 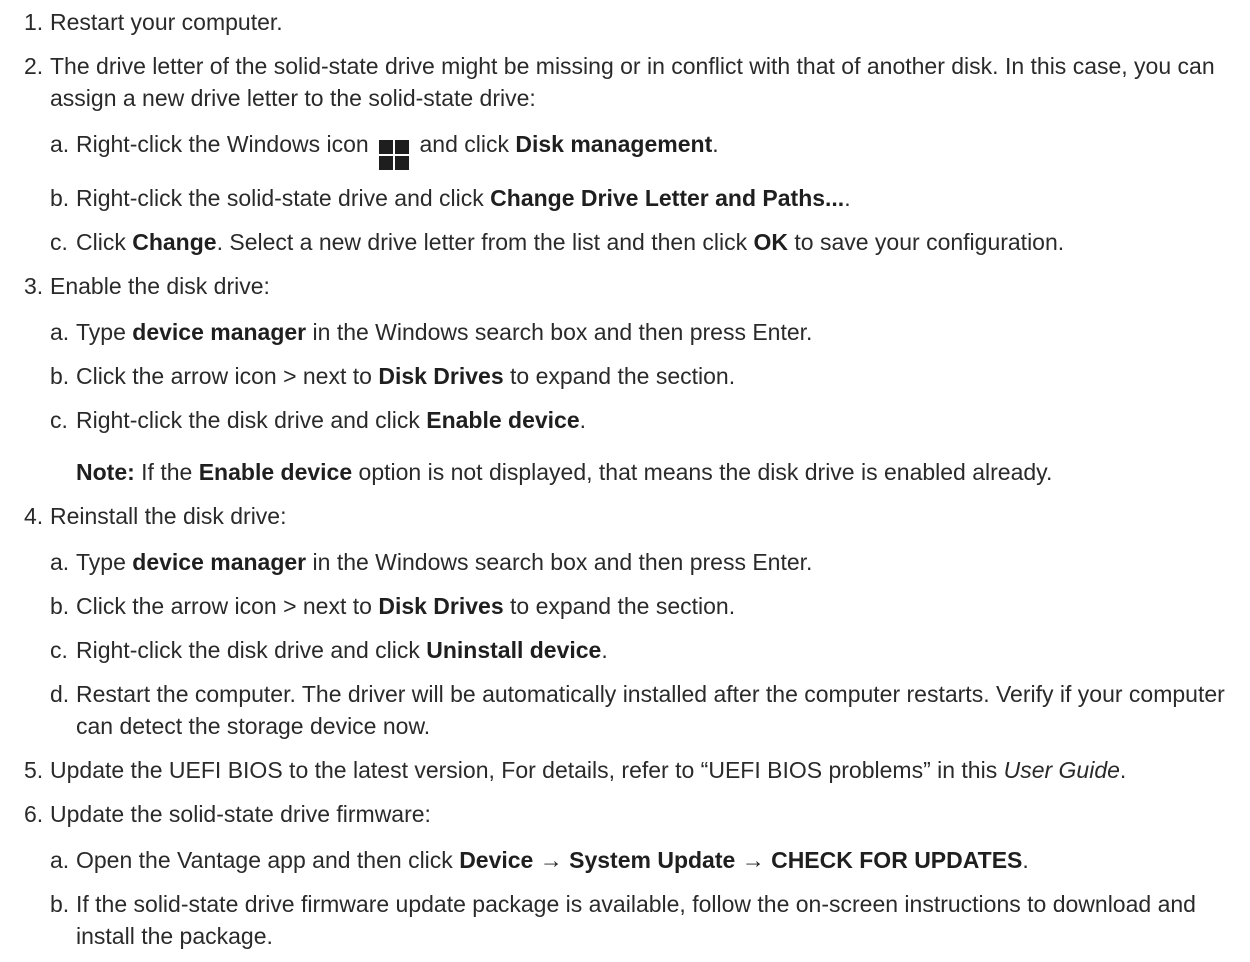 I want to click on substep-letter: d., so click(x=60, y=694).